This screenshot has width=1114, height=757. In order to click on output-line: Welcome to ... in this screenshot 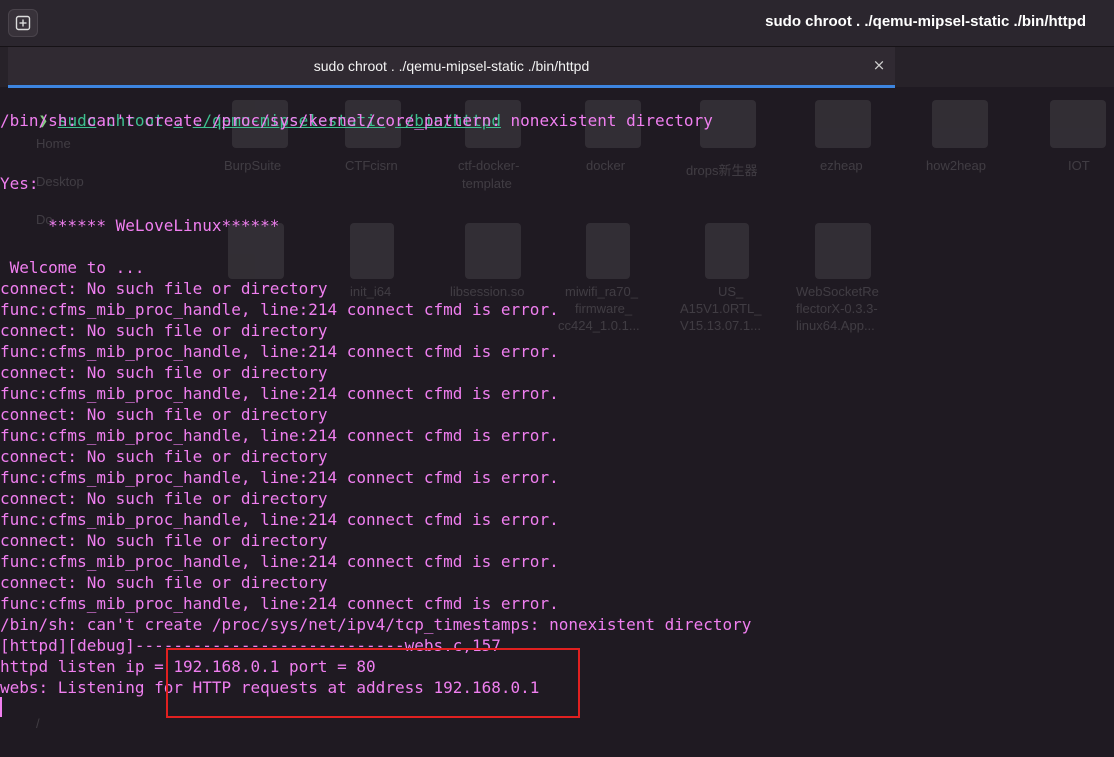, I will do `click(72, 267)`.